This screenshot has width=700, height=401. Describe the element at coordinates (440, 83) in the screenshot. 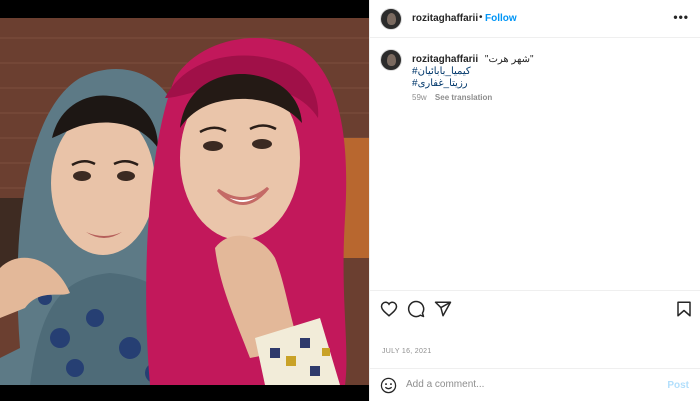

I see `hashtag-link: #رزیتا_غفاری` at that location.